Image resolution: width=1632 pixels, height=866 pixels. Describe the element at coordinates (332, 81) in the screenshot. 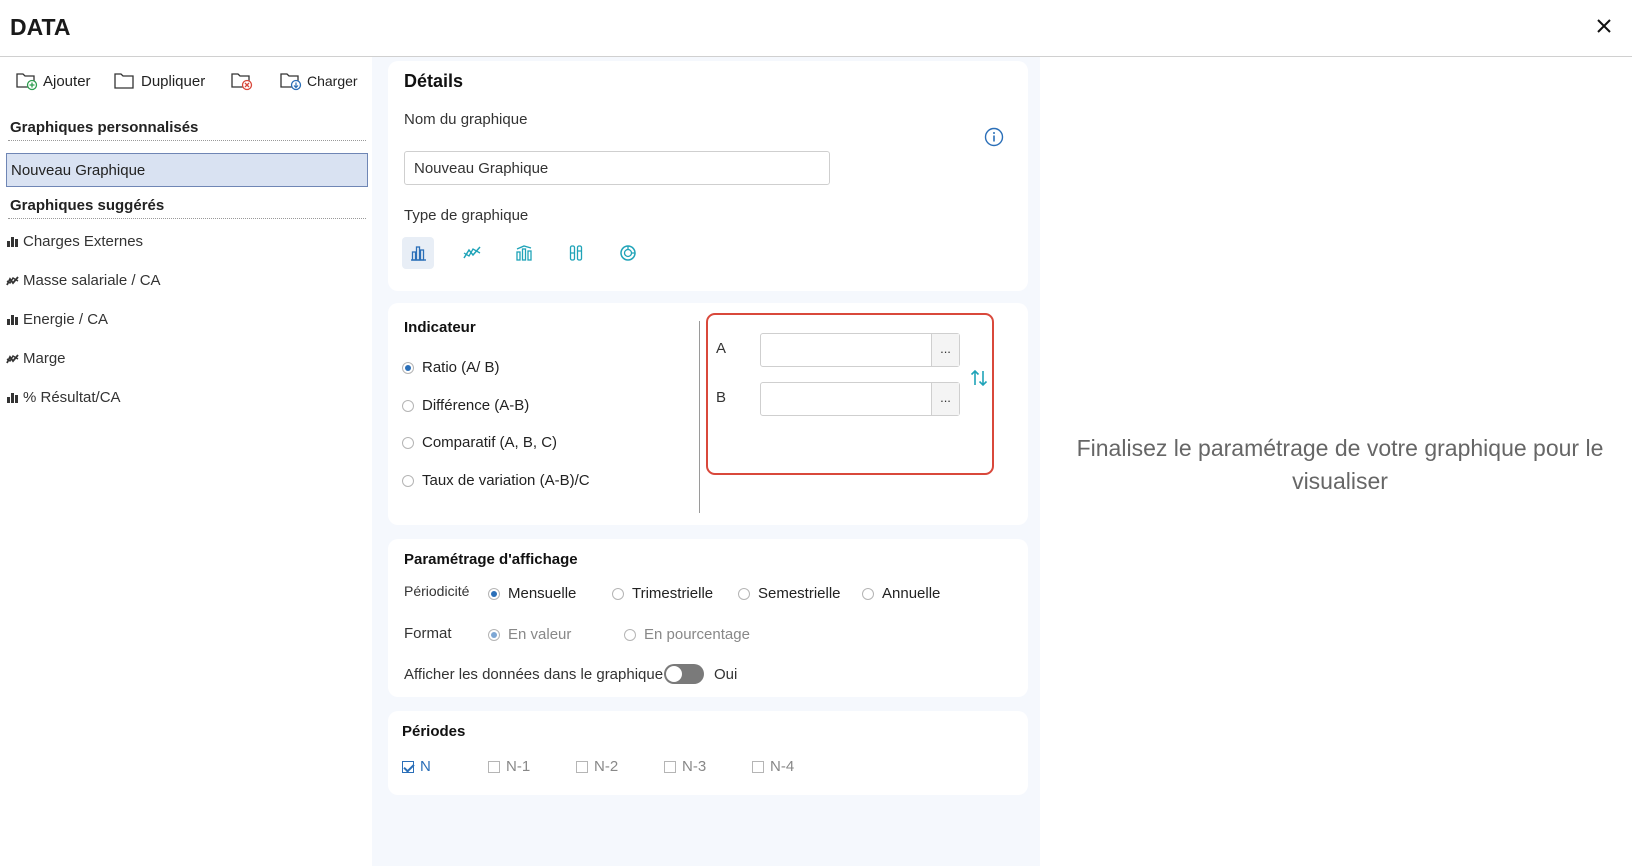

I see `load-button-label: Charger` at that location.